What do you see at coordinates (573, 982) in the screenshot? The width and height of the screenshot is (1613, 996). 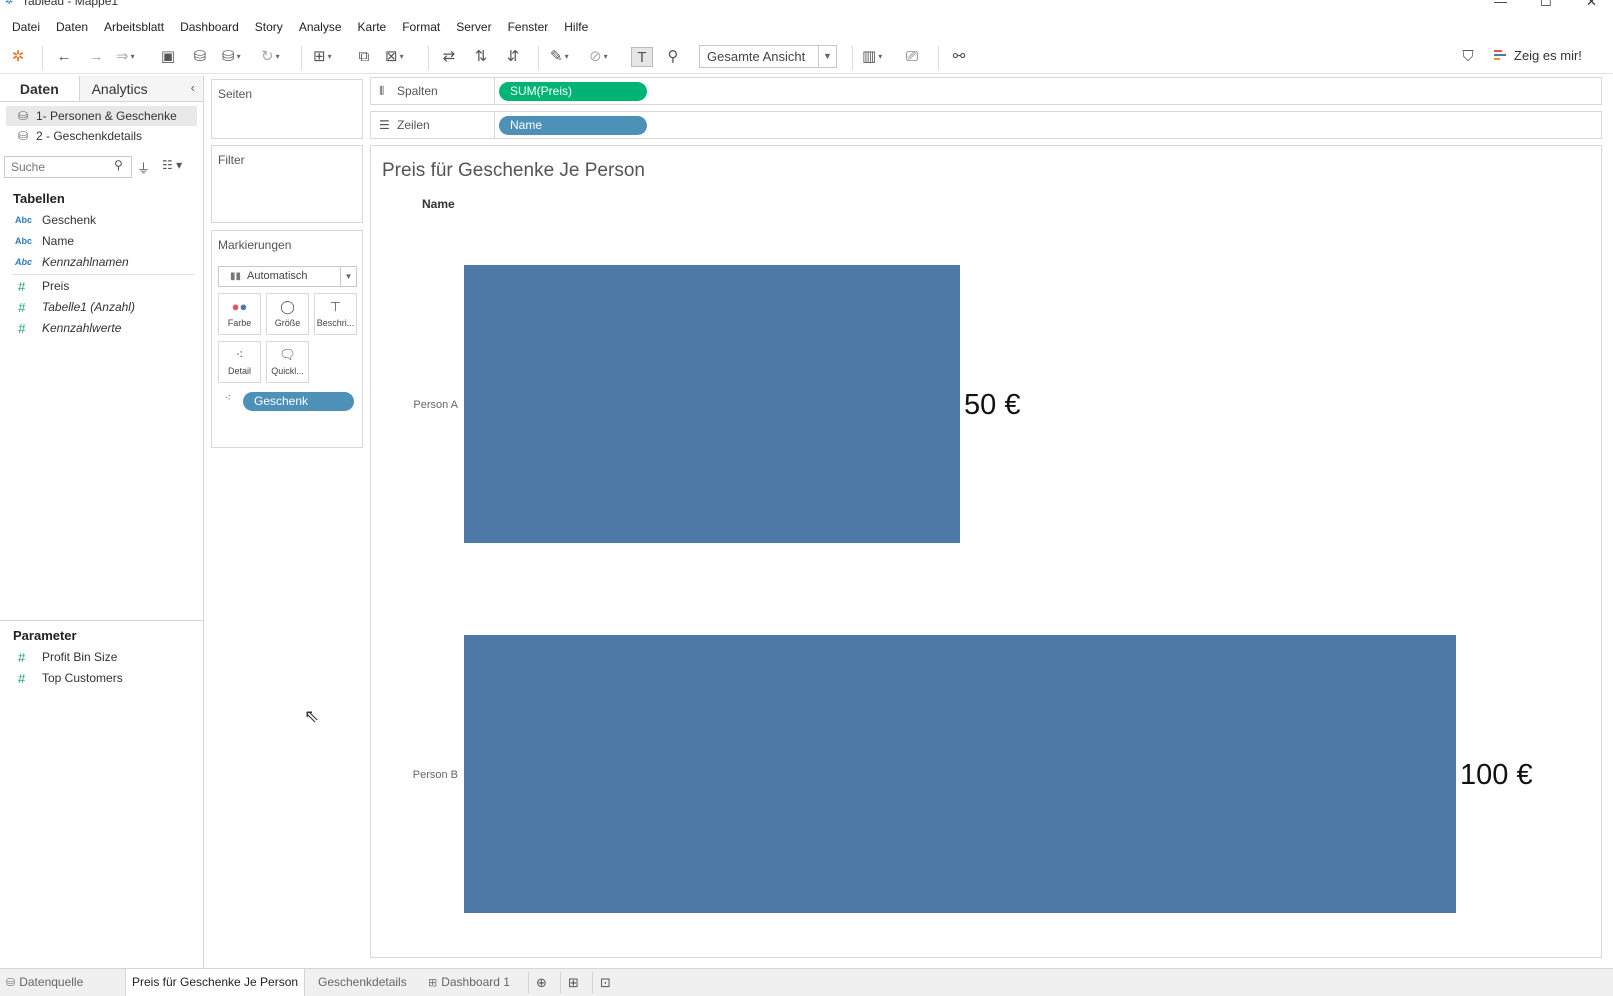 I see `new-dashboard-button: ⊞` at bounding box center [573, 982].